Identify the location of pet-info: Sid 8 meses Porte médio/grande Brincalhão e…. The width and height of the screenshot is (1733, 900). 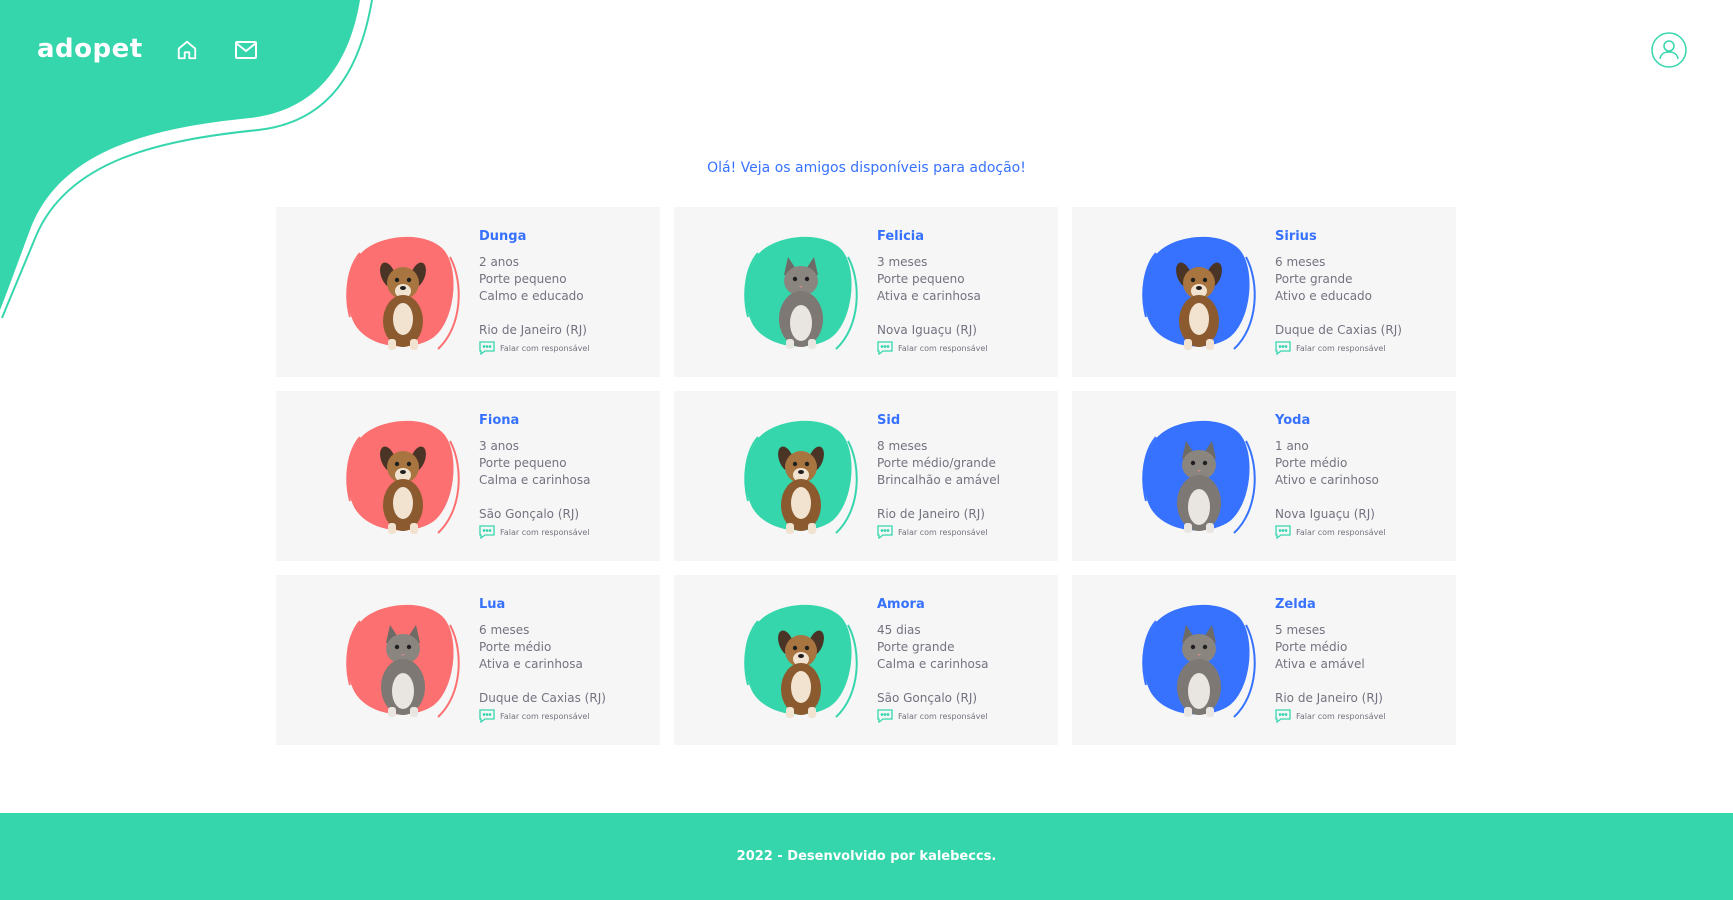
(964, 476).